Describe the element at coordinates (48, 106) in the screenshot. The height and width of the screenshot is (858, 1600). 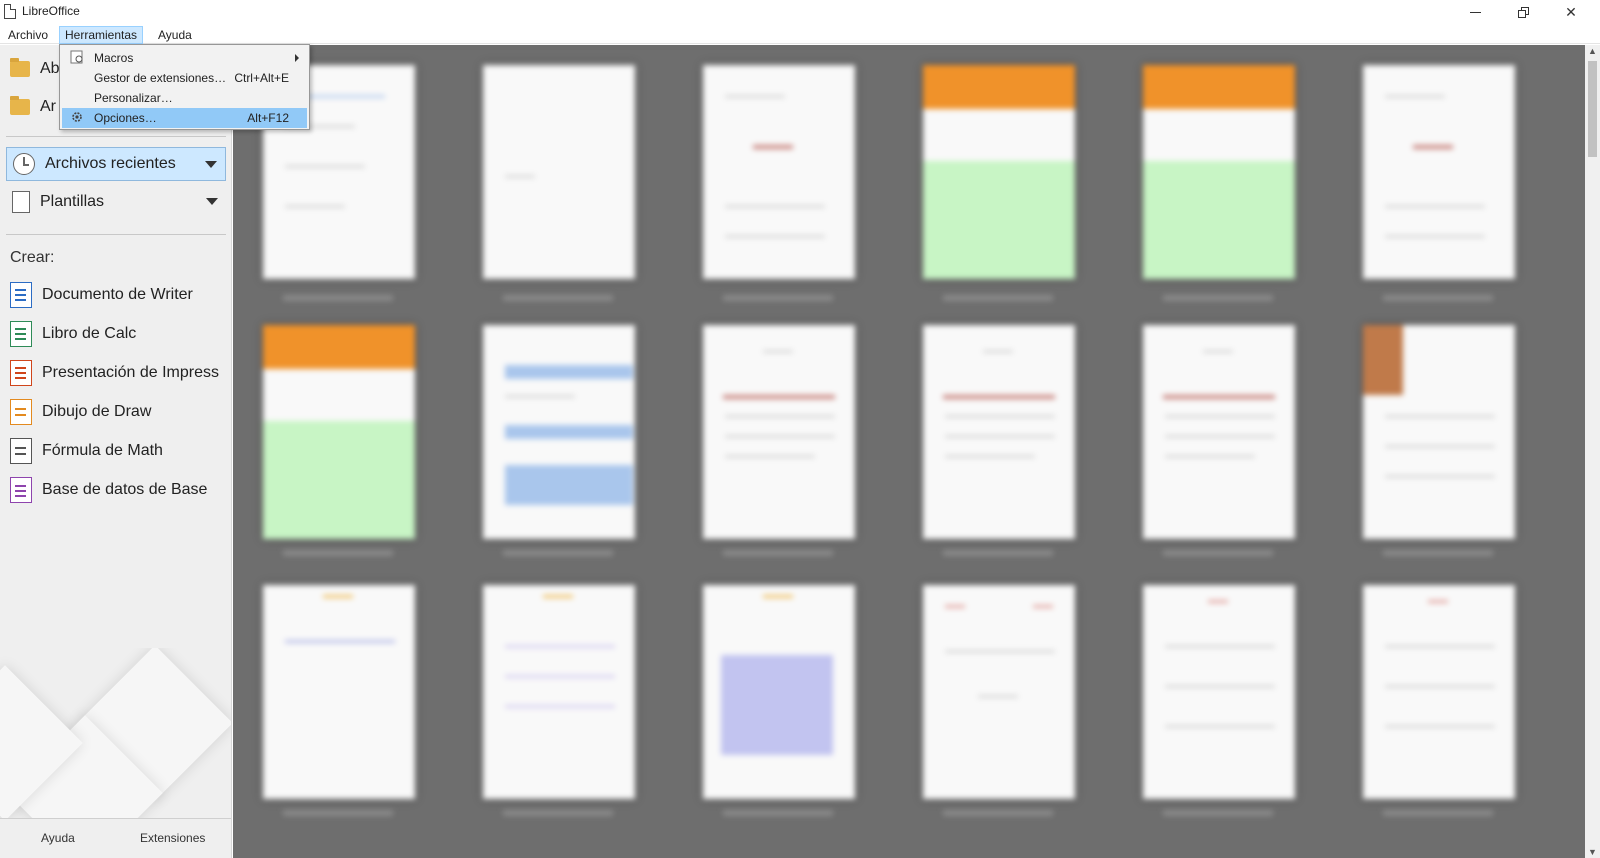
I see `remote-files-label: Ar` at that location.